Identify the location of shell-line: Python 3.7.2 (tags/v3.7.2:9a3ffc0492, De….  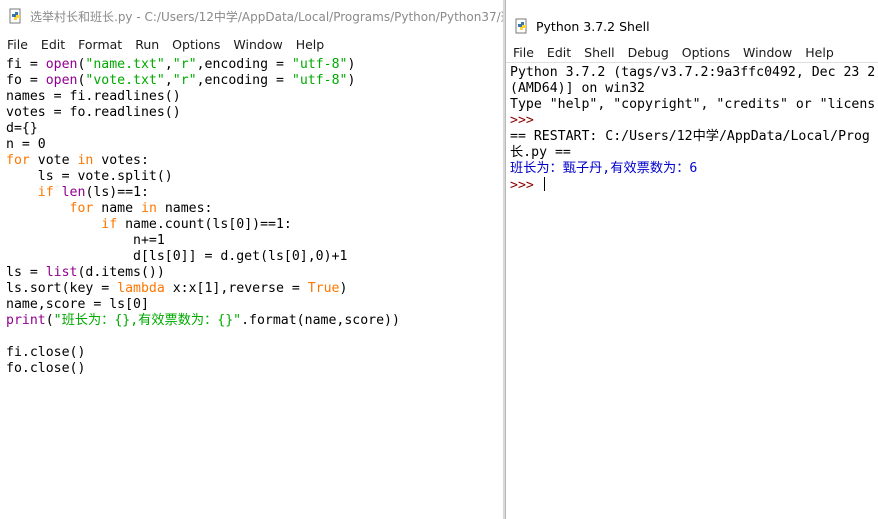
(693, 72).